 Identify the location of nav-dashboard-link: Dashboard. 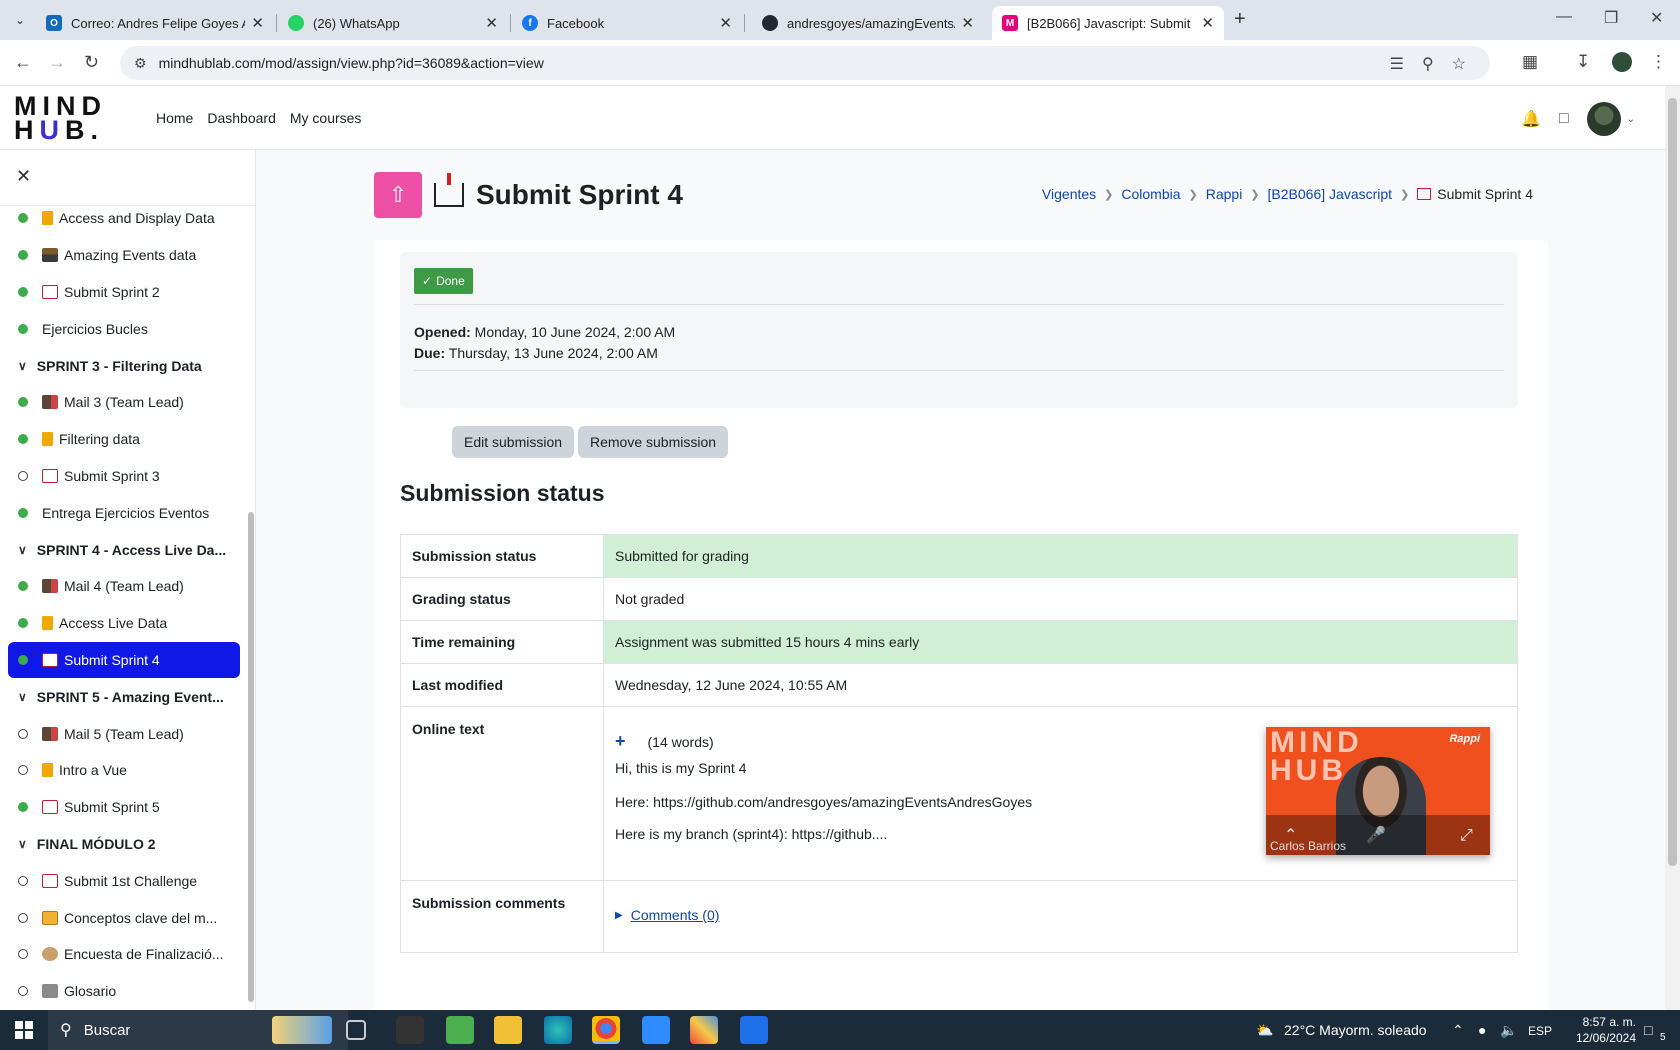
(241, 118).